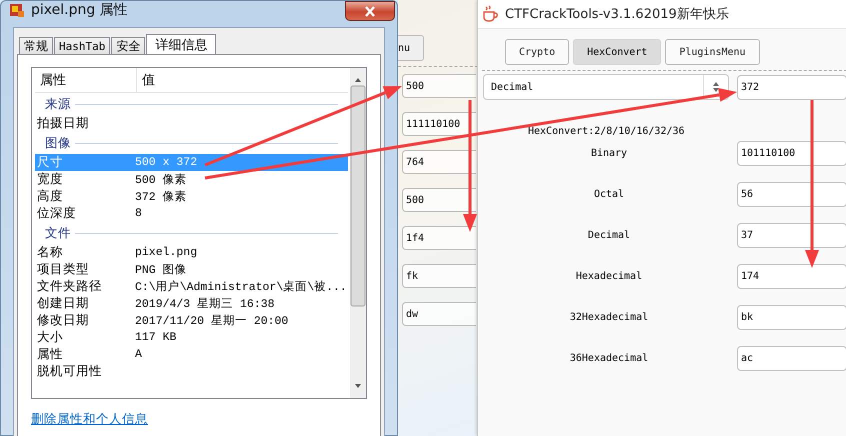 The image size is (846, 436). I want to click on property-name: 创建日期, so click(85, 303).